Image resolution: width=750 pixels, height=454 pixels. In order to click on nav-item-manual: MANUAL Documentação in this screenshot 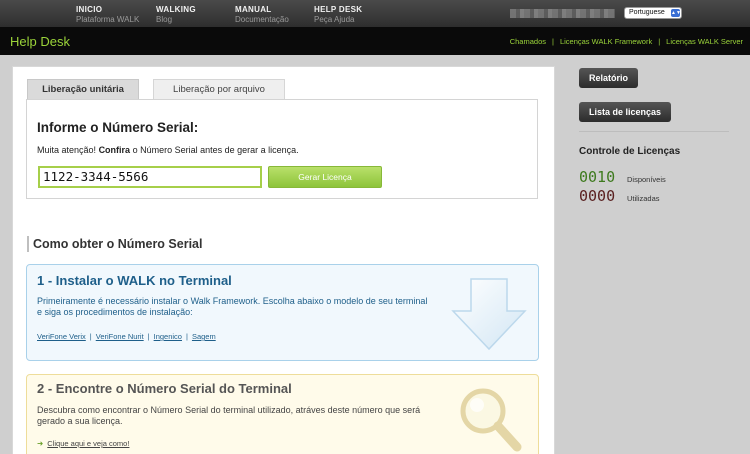, I will do `click(262, 14)`.